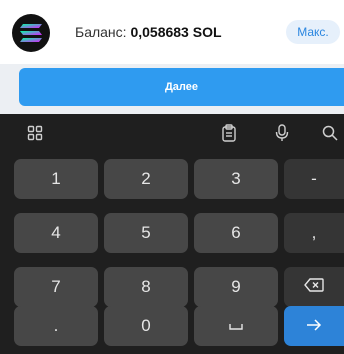 Image resolution: width=344 pixels, height=354 pixels. What do you see at coordinates (146, 179) in the screenshot?
I see `key-2: 2` at bounding box center [146, 179].